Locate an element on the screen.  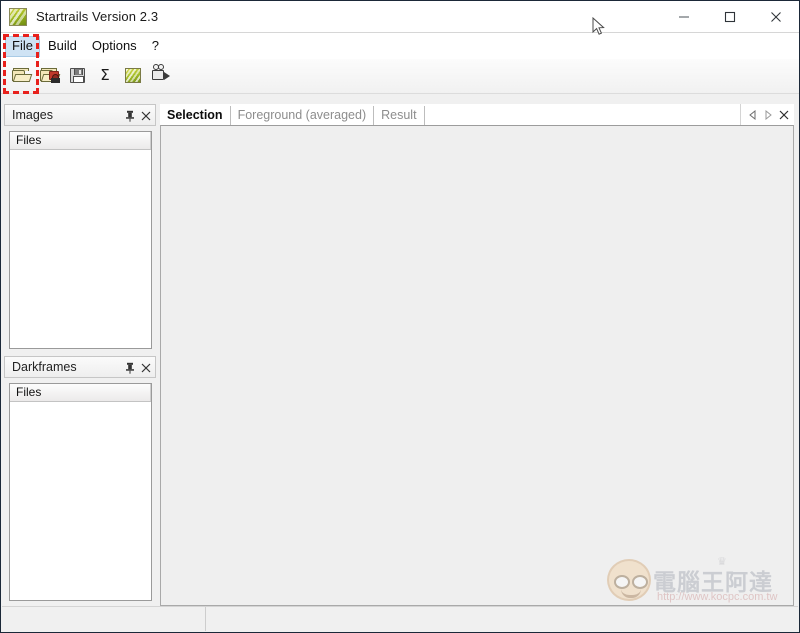
open-images-icon is located at coordinates (21, 75).